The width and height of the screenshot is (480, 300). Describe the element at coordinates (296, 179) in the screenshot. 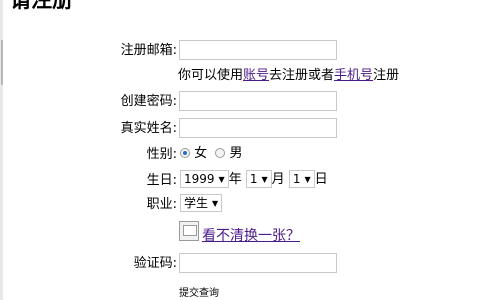

I see `day-value: 1` at that location.